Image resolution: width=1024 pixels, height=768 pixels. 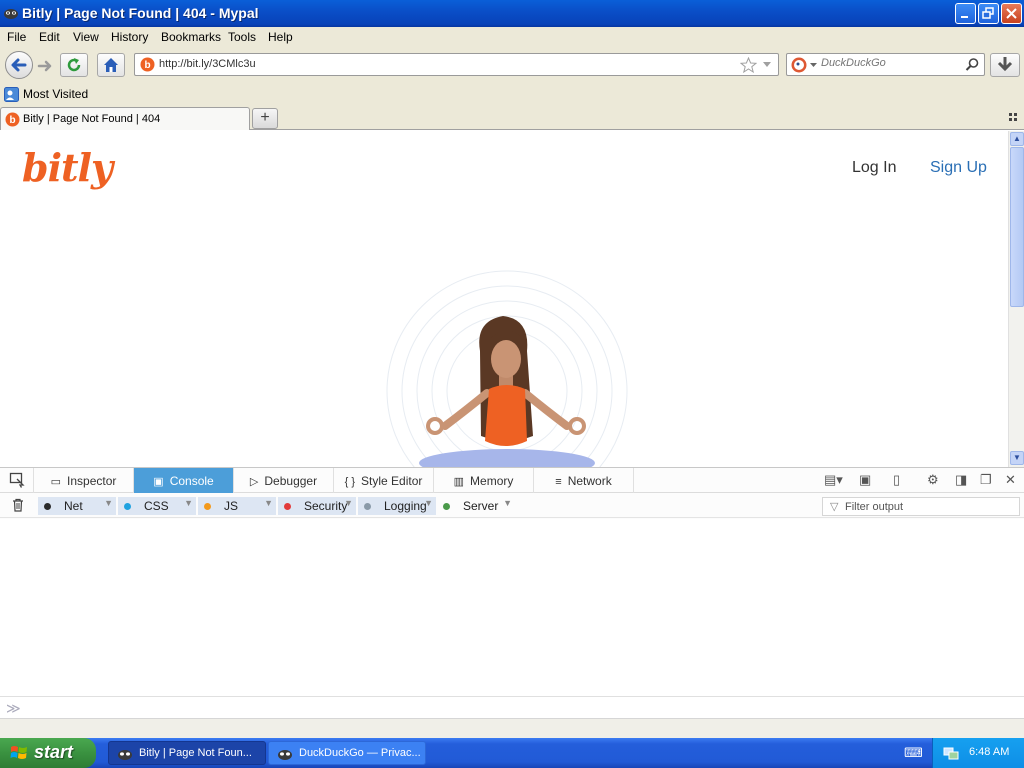 What do you see at coordinates (958, 168) in the screenshot?
I see `sign-up-link: Sign Up` at bounding box center [958, 168].